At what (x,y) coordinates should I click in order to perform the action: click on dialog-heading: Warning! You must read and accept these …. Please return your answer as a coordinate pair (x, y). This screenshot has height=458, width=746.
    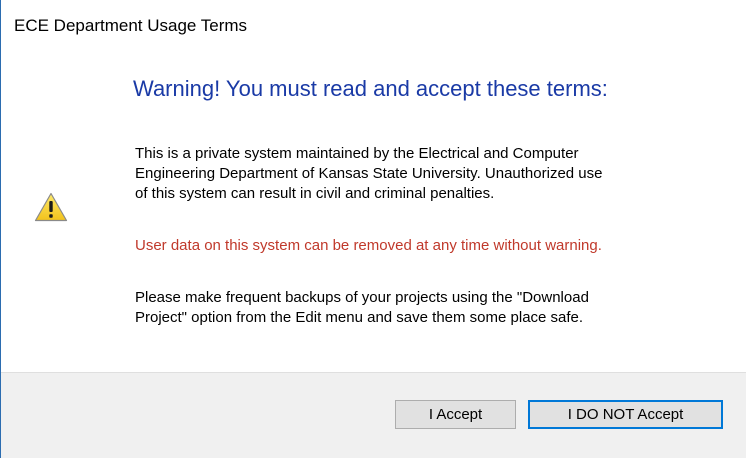
    Looking at the image, I should click on (370, 88).